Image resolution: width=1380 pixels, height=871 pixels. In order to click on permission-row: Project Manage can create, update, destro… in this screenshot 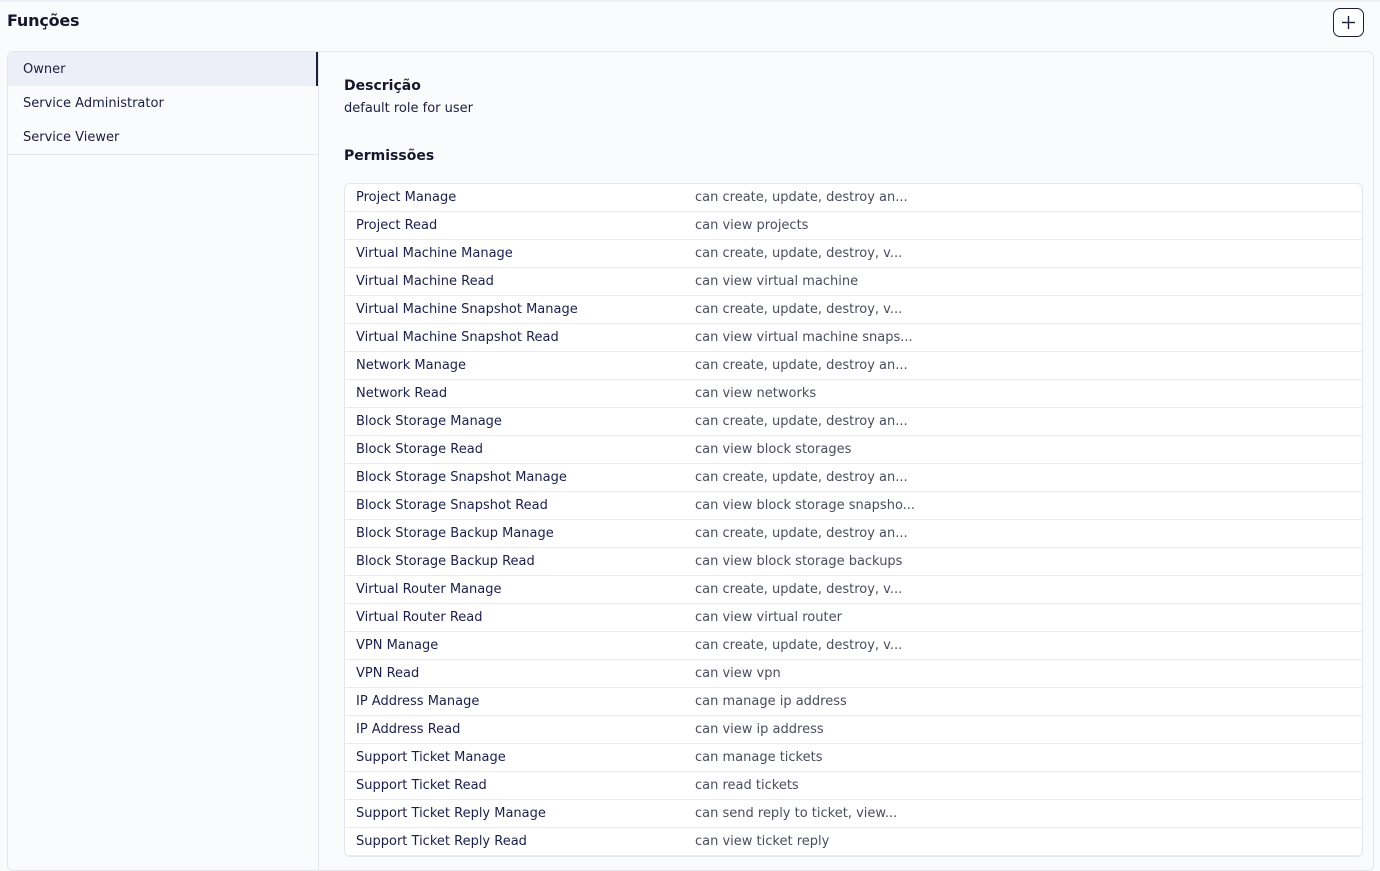, I will do `click(853, 198)`.